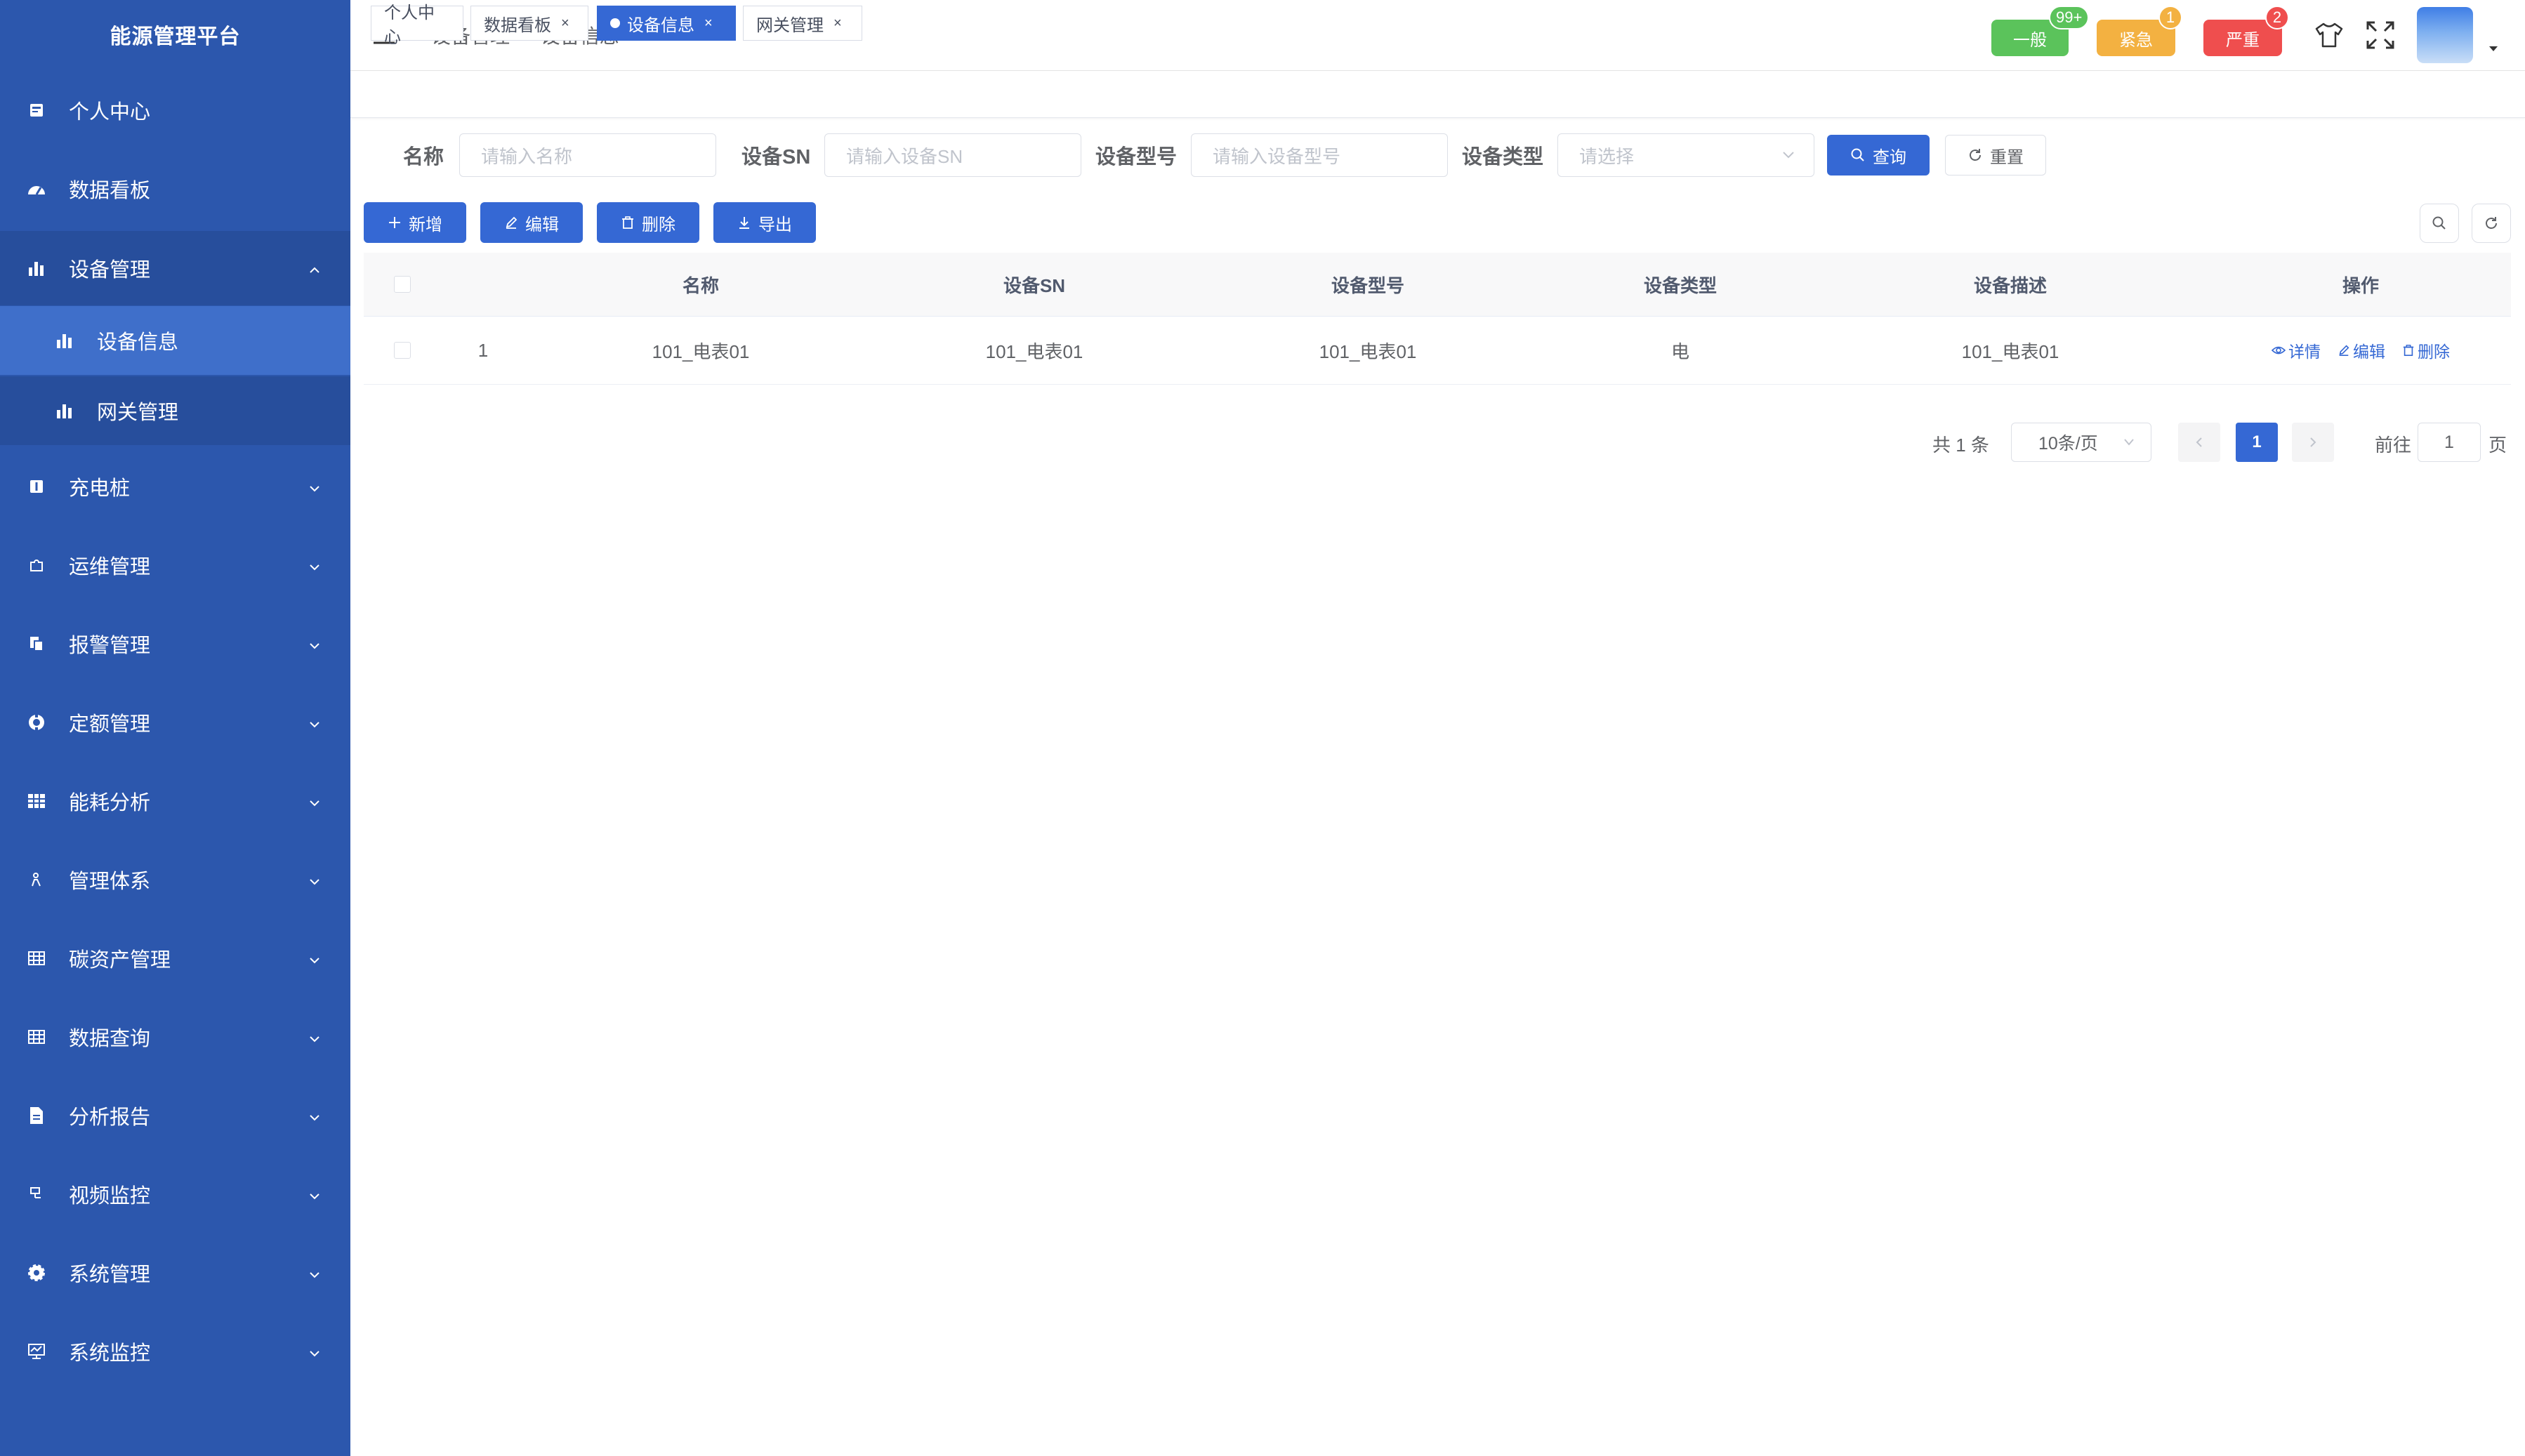  I want to click on sn-input: 请输入设备SN, so click(952, 155).